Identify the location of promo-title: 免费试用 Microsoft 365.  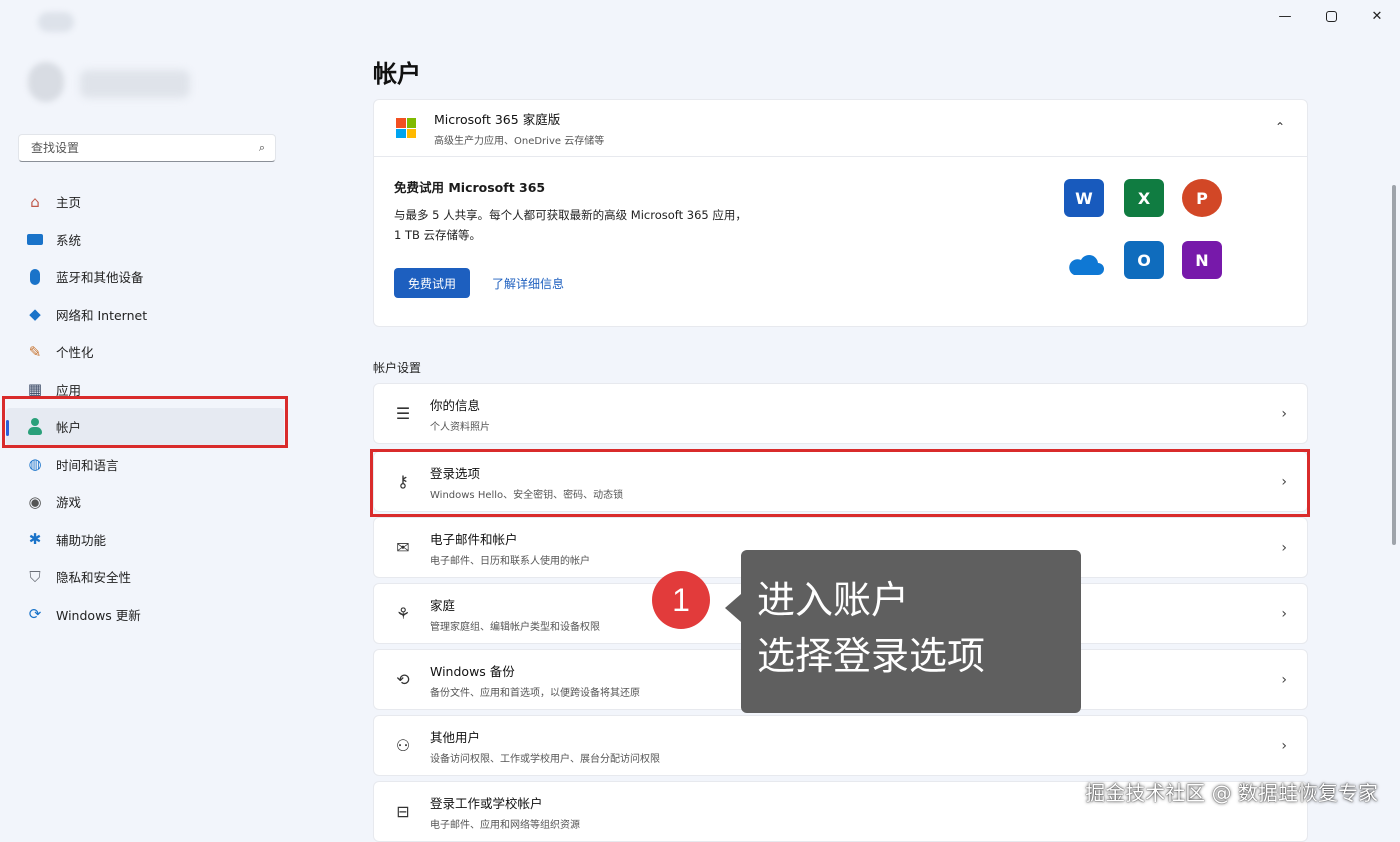
(470, 187).